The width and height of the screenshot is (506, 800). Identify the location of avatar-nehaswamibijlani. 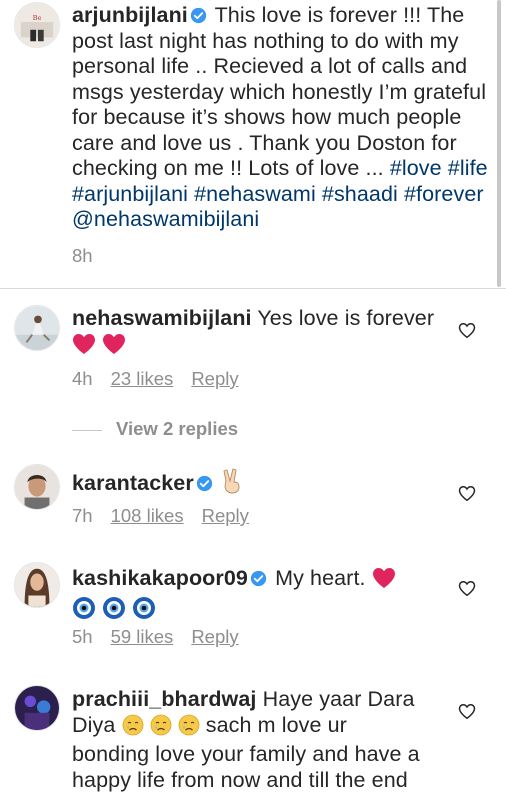
(37, 328).